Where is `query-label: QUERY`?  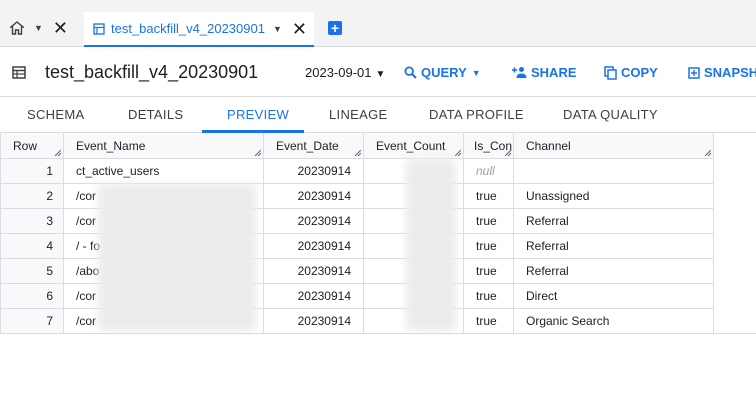
query-label: QUERY is located at coordinates (444, 72).